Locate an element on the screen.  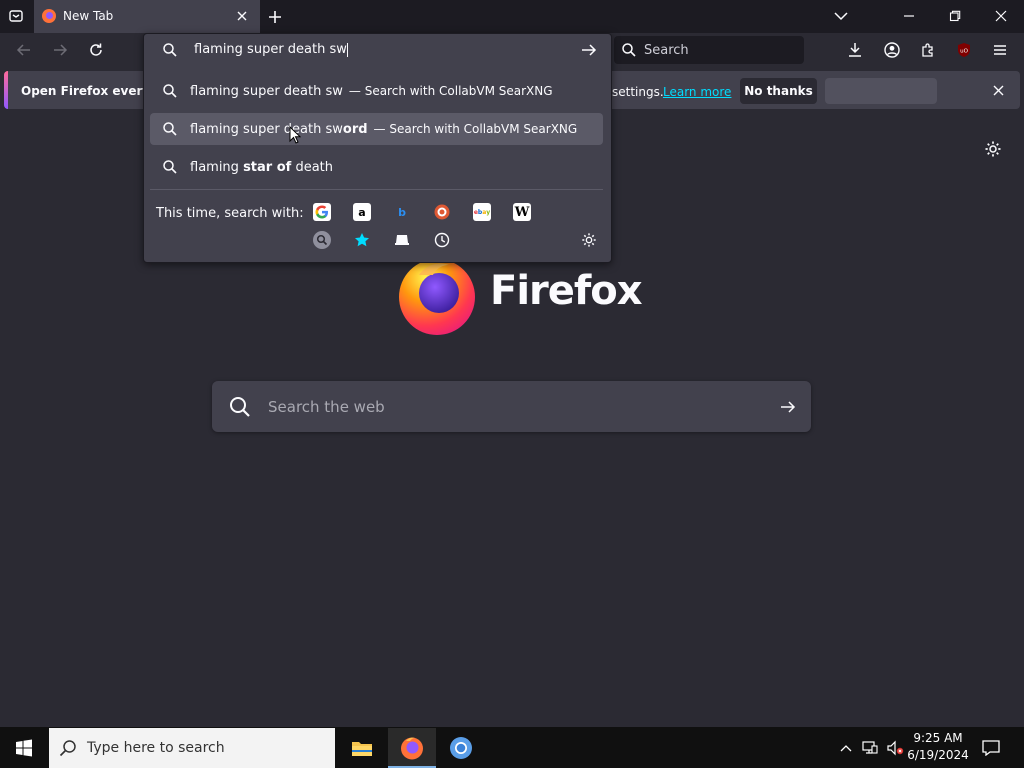
clock-date: 6/19/2024 is located at coordinates (938, 755).